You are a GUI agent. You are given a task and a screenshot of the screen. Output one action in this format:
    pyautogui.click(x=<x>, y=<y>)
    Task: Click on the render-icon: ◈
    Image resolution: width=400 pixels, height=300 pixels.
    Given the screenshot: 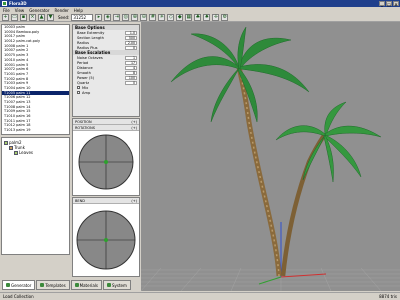 What is the action you would take?
    pyautogui.click(x=108, y=17)
    